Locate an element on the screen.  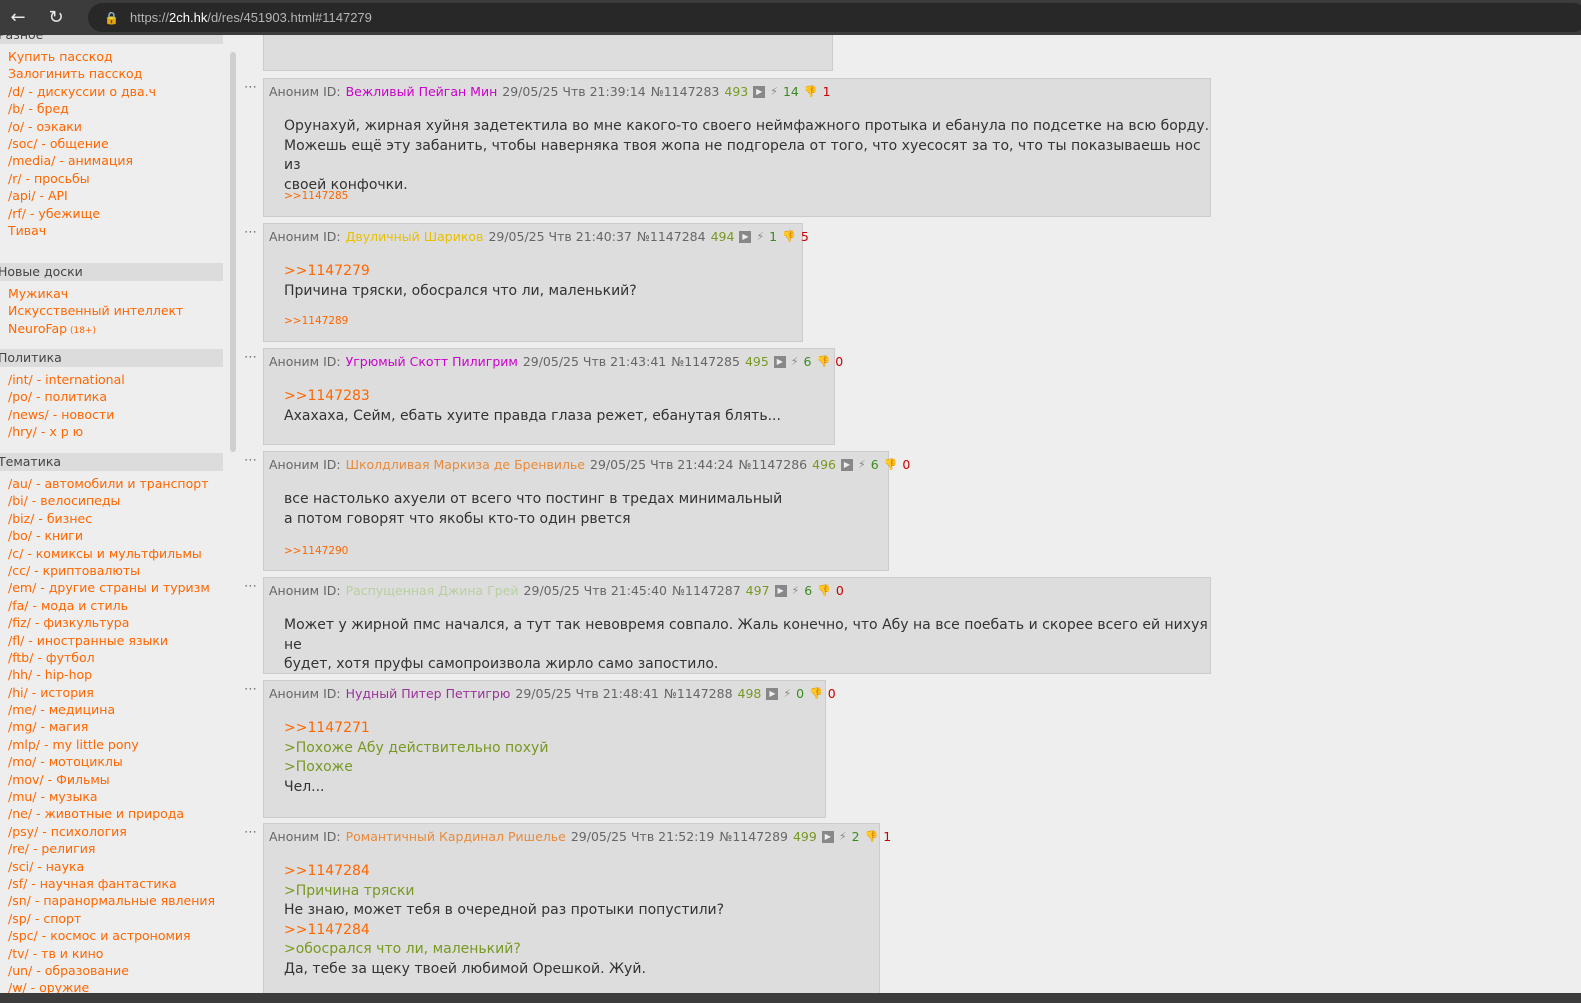
sidebar-board-link: /sp/ - спорт is located at coordinates (115, 918).